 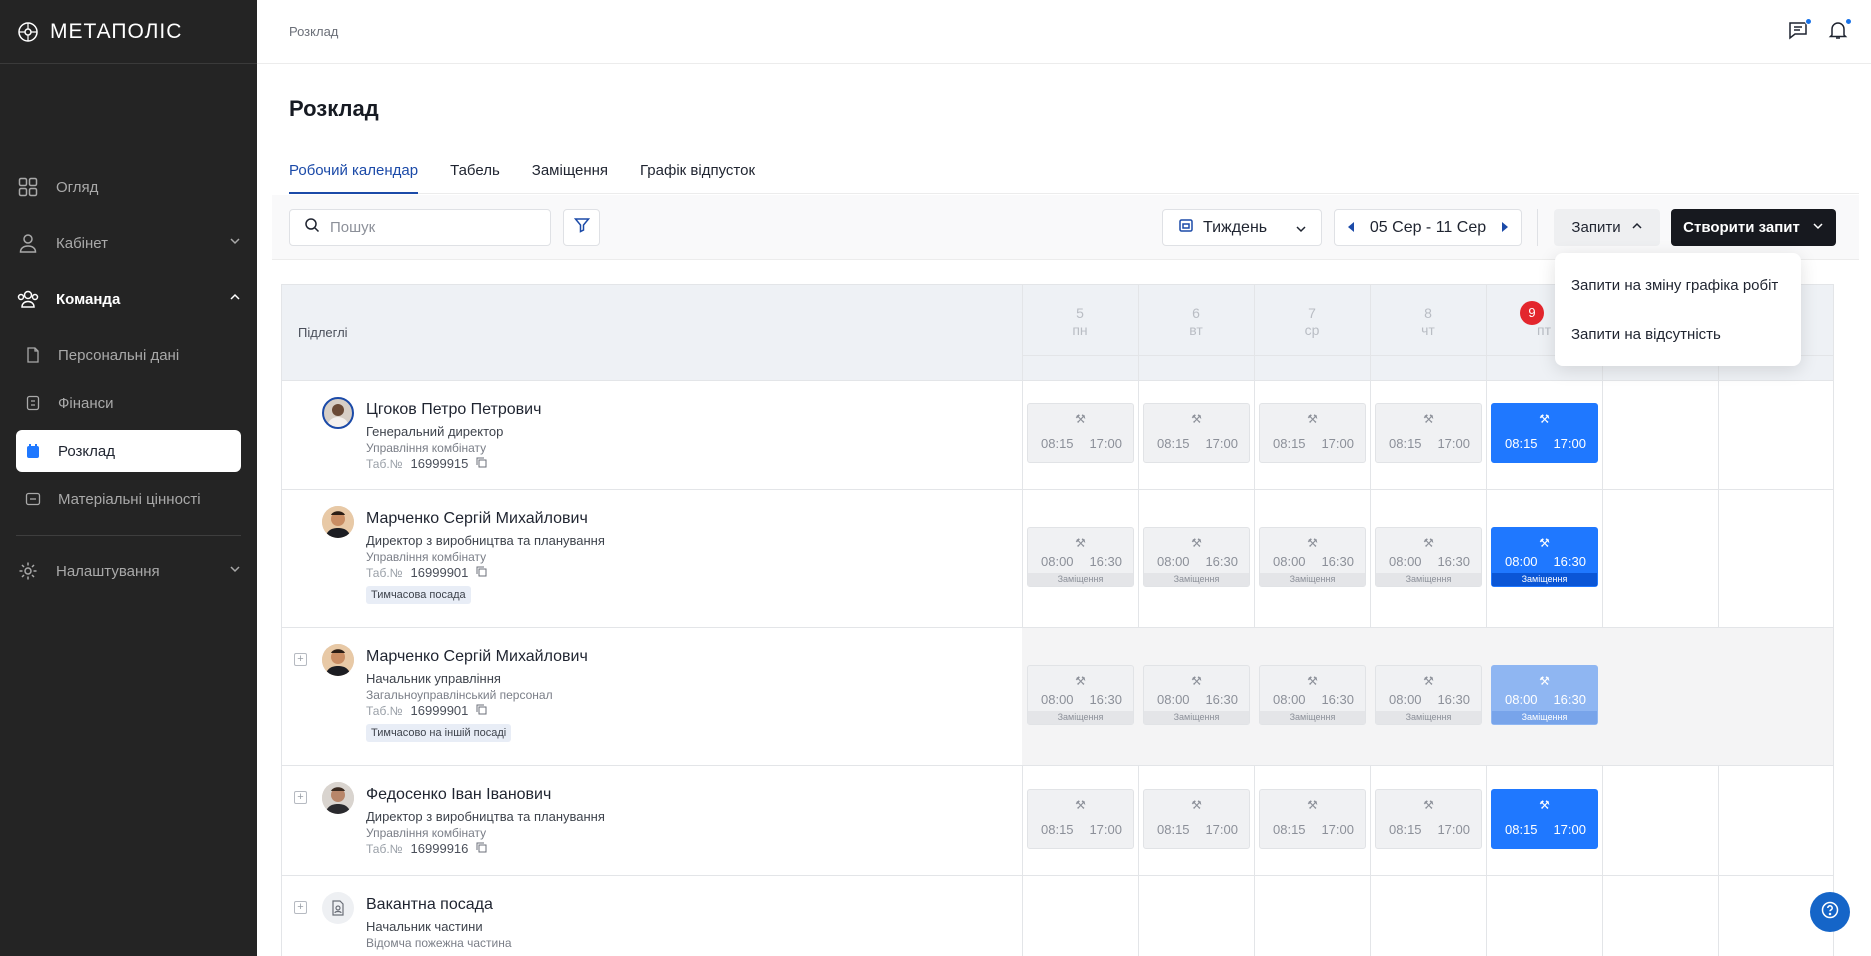 I want to click on employee-name: Федосенко Іван Іванович, so click(x=458, y=795).